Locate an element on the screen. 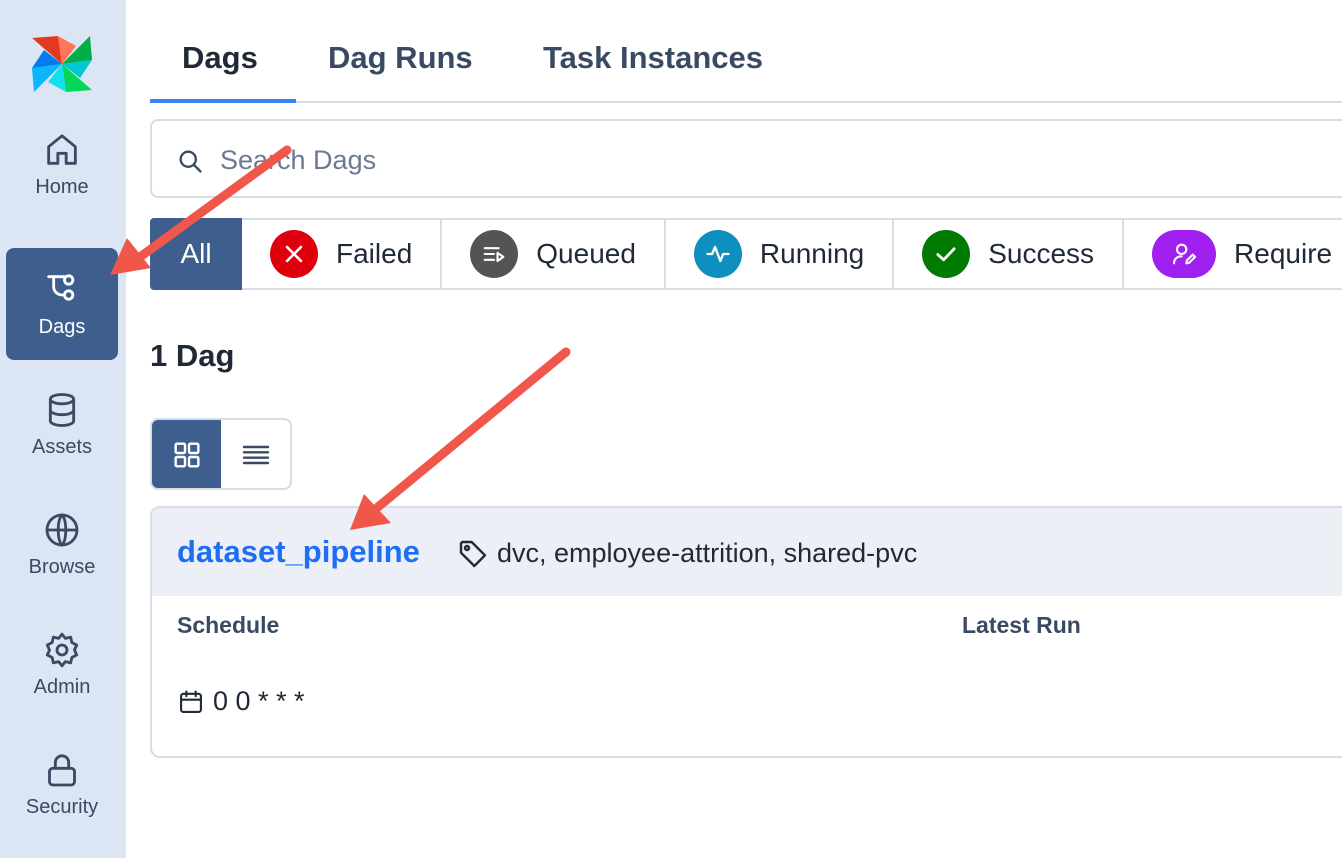 This screenshot has width=1342, height=858. filter-running-button: Running is located at coordinates (780, 254).